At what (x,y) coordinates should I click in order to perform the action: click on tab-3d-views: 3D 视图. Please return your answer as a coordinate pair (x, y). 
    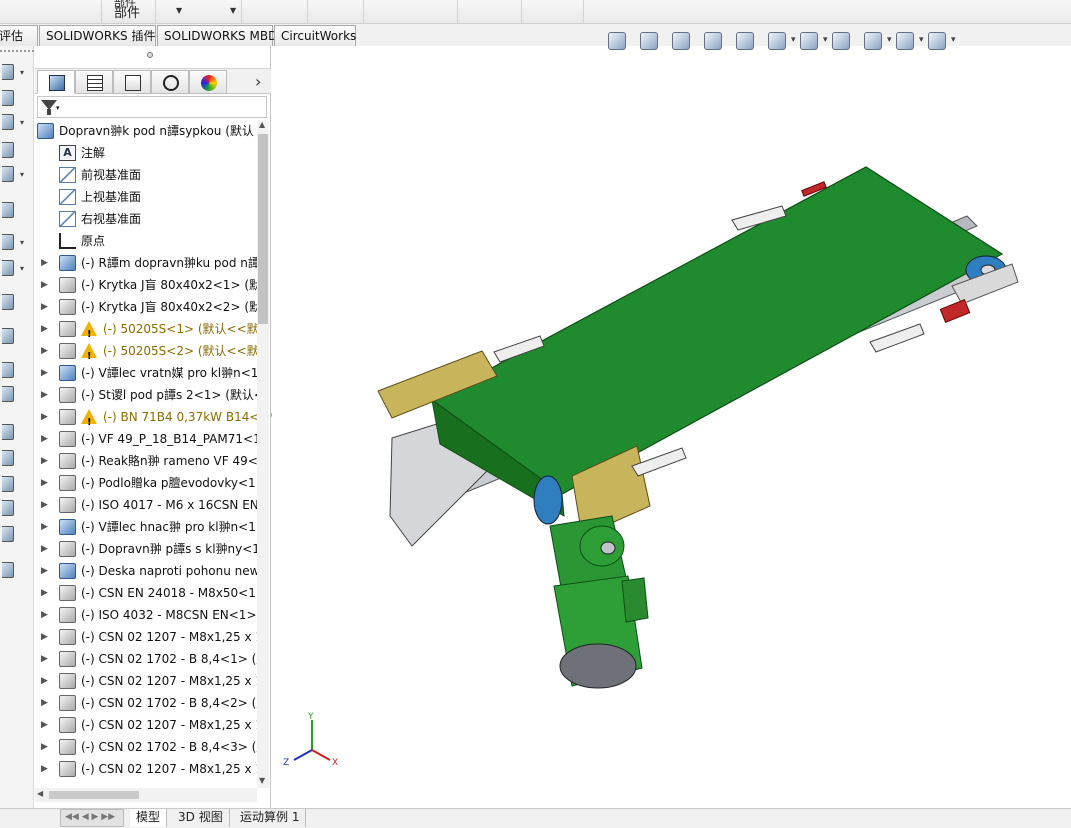
    Looking at the image, I should click on (201, 818).